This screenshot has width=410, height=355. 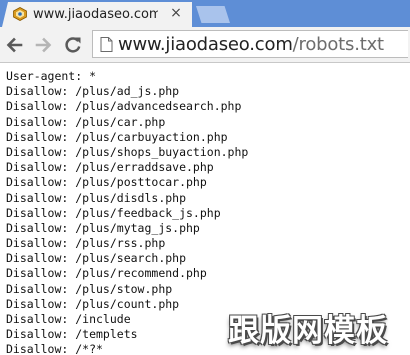 I want to click on tab-strip: www.jiaodaseo.com/robots.txt ×, so click(x=205, y=13).